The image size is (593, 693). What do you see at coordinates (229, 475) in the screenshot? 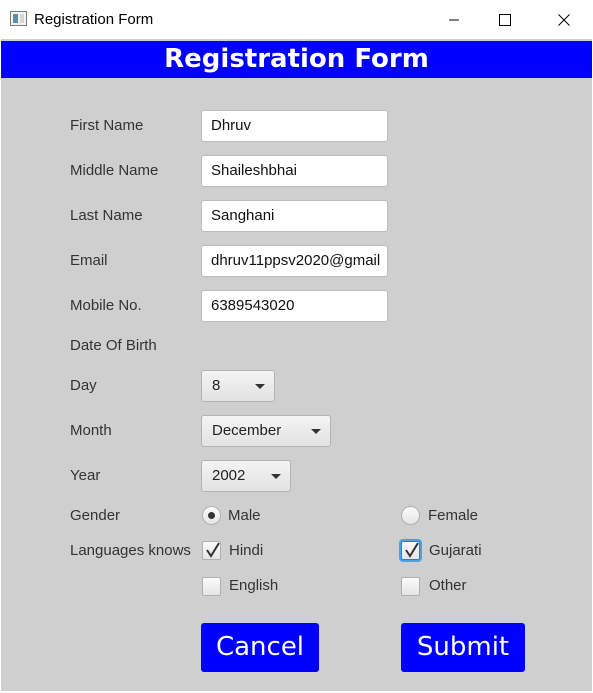
I see `year-select-value: 2002` at bounding box center [229, 475].